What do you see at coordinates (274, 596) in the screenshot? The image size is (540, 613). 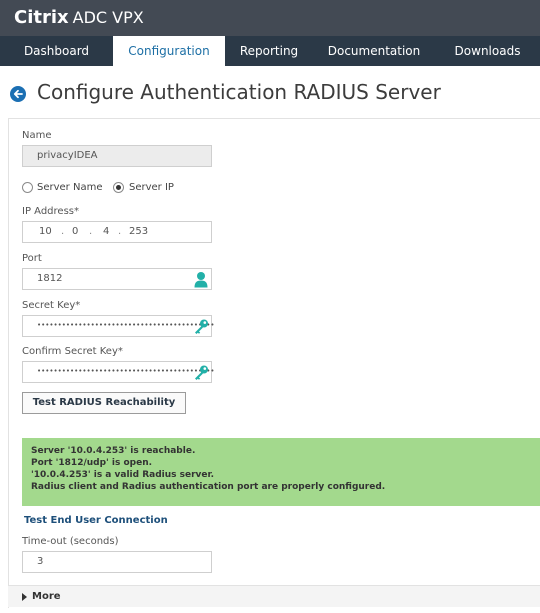 I see `more-section-toggle: More` at bounding box center [274, 596].